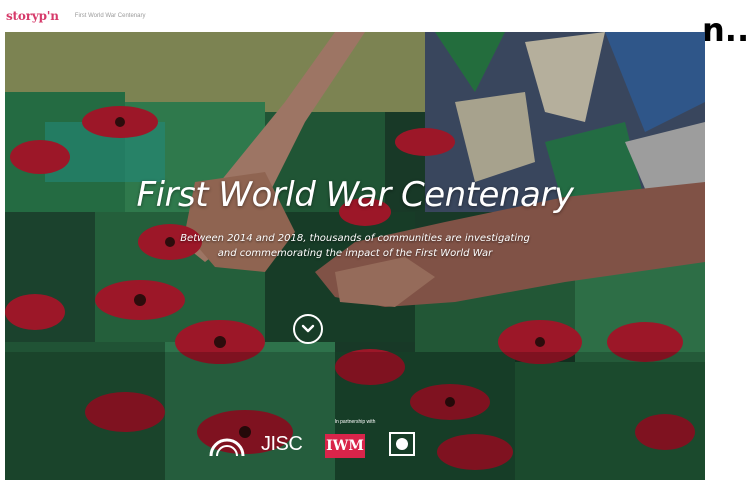 The height and width of the screenshot is (480, 752). What do you see at coordinates (227, 445) in the screenshot?
I see `heritage-arch-logo` at bounding box center [227, 445].